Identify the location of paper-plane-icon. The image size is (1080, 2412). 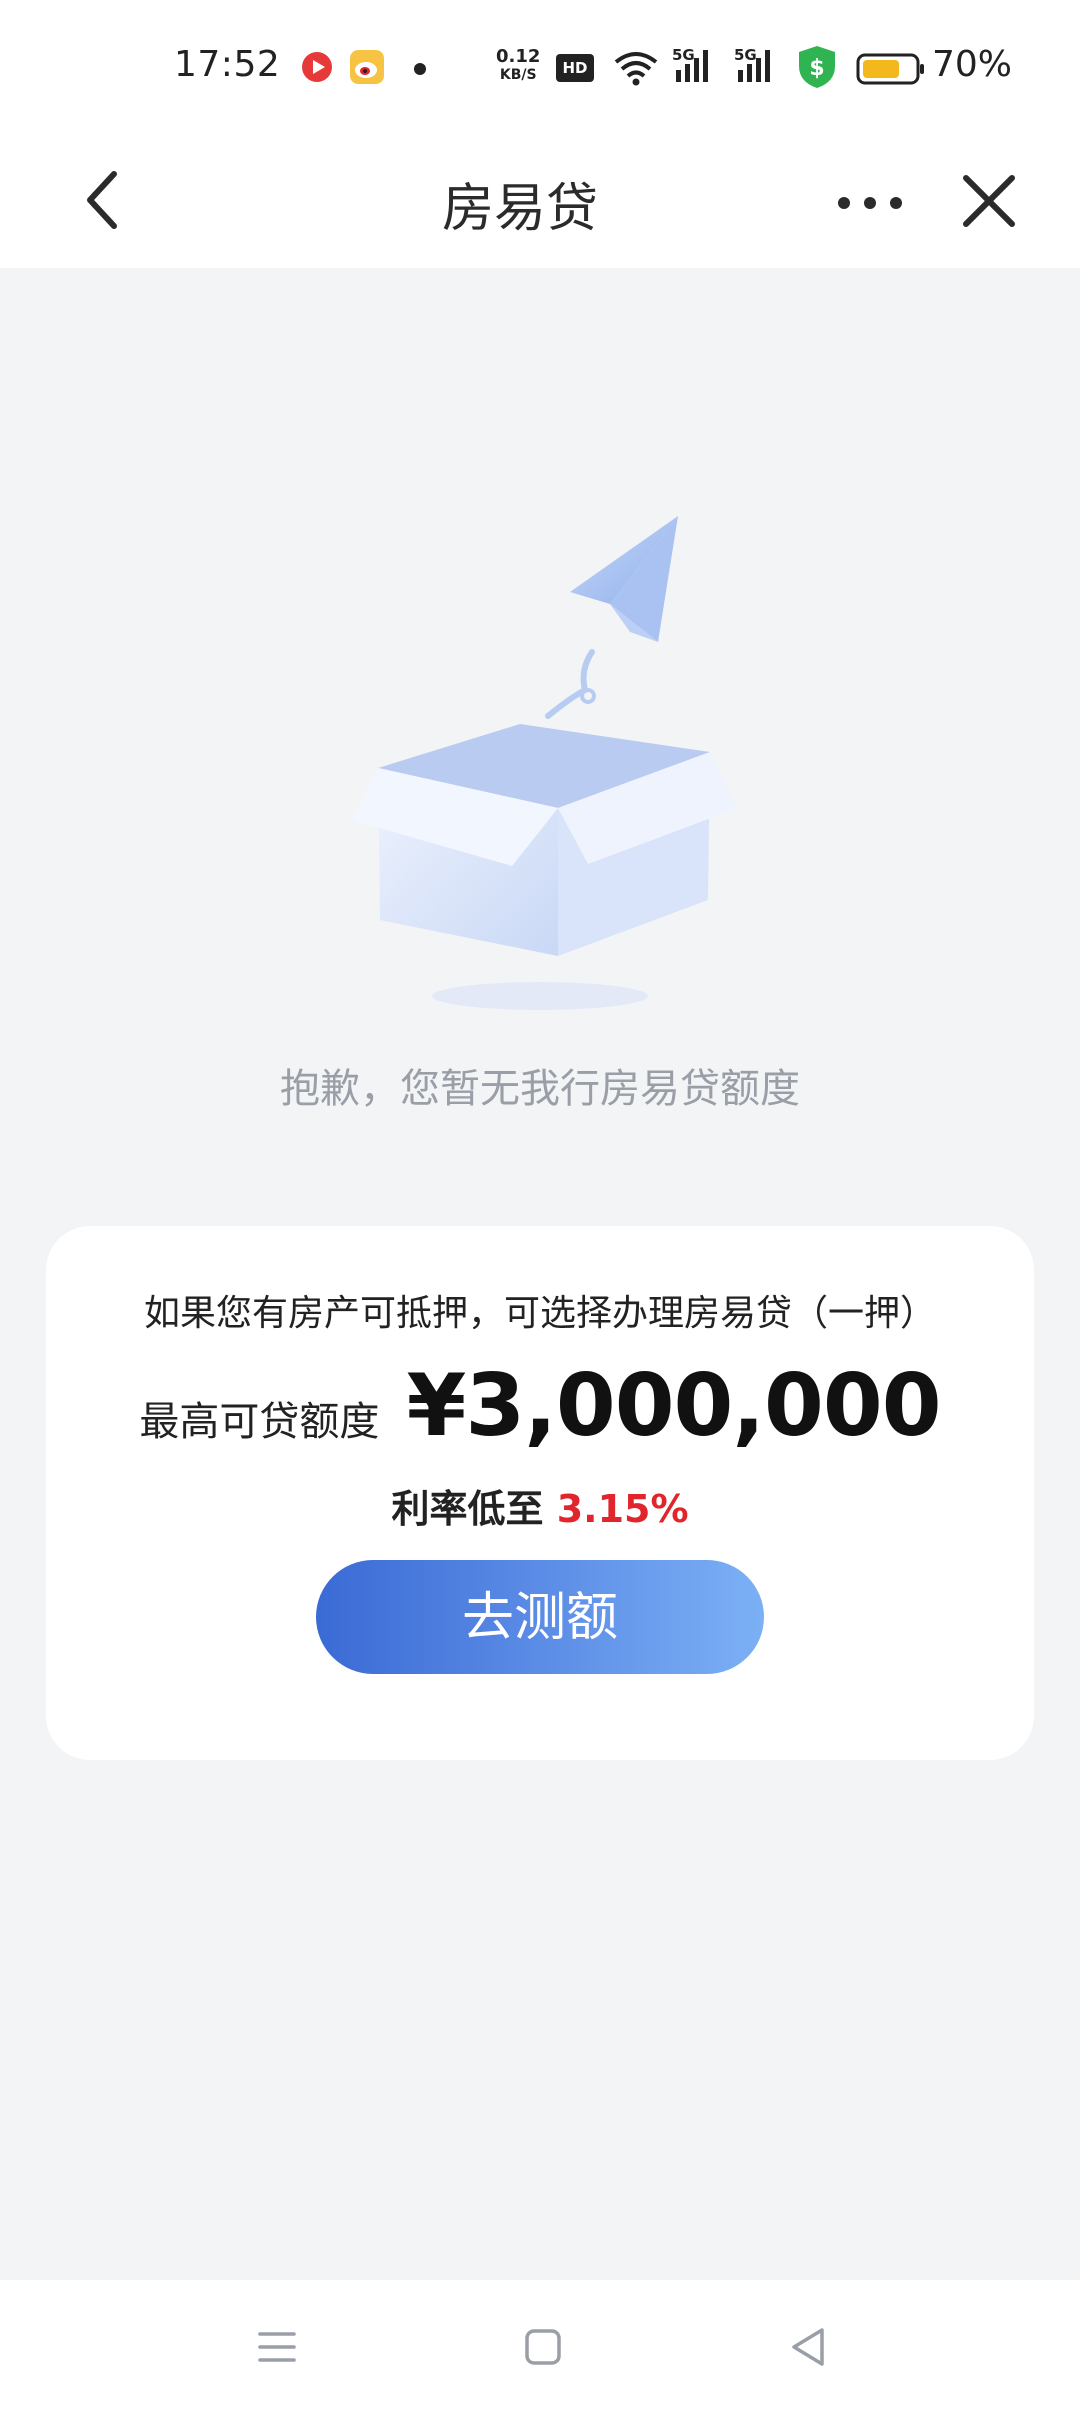
(624, 579).